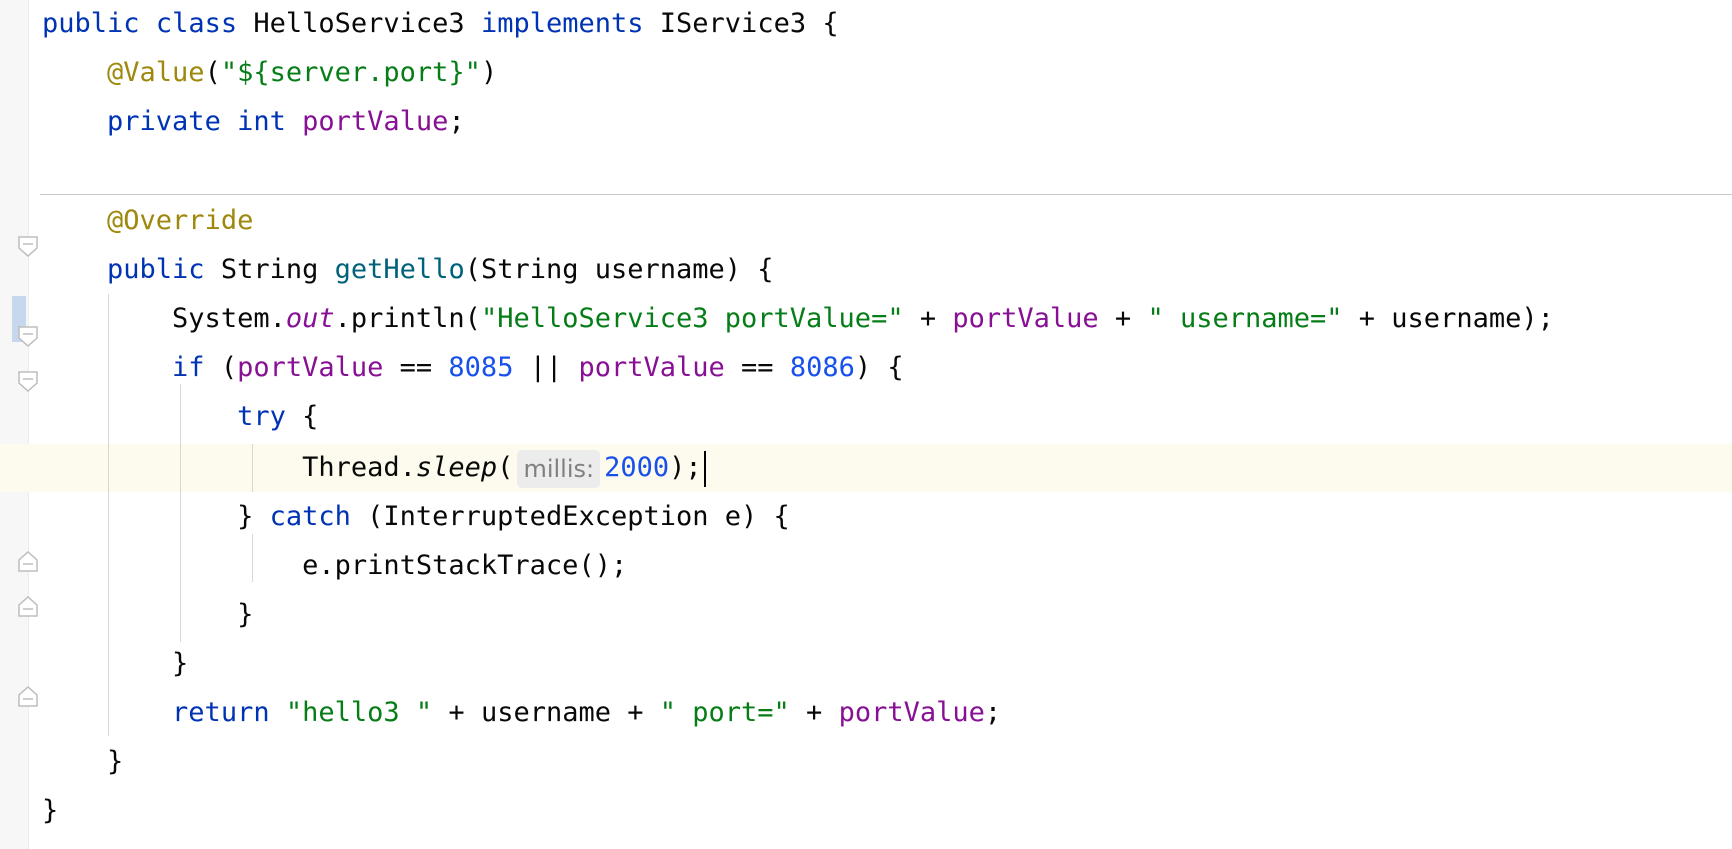  I want to click on annotation: @Override, so click(180, 220).